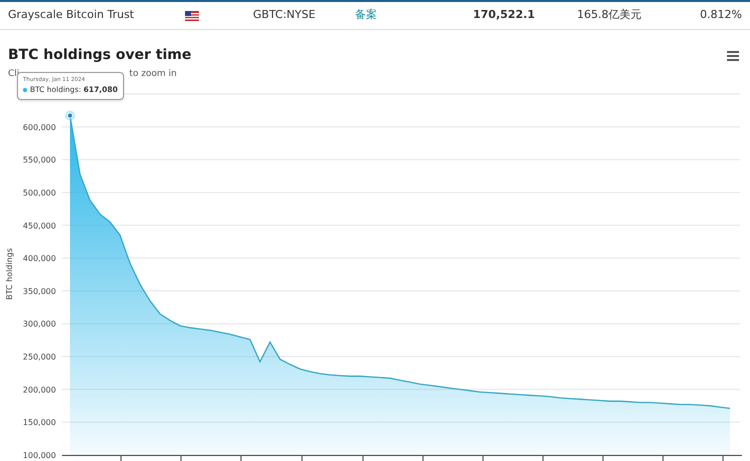 This screenshot has height=461, width=750. I want to click on y-axis-title: BTC holdings, so click(9, 274).